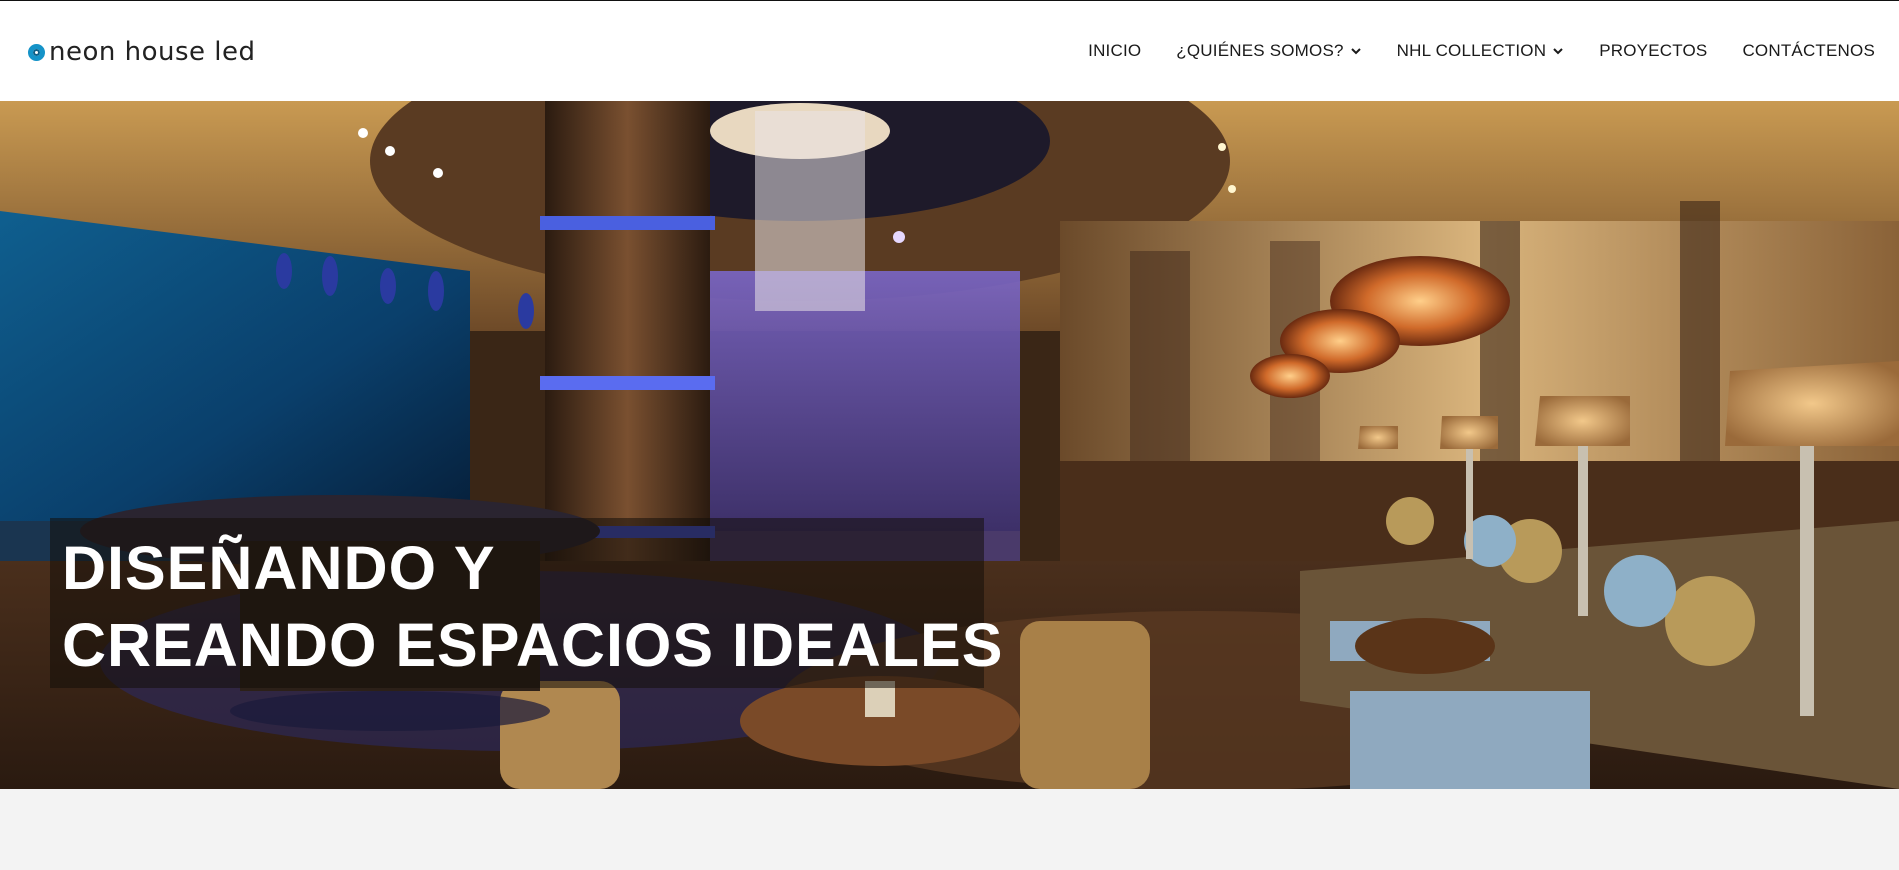 This screenshot has height=870, width=1899. What do you see at coordinates (949, 829) in the screenshot?
I see `content-area` at bounding box center [949, 829].